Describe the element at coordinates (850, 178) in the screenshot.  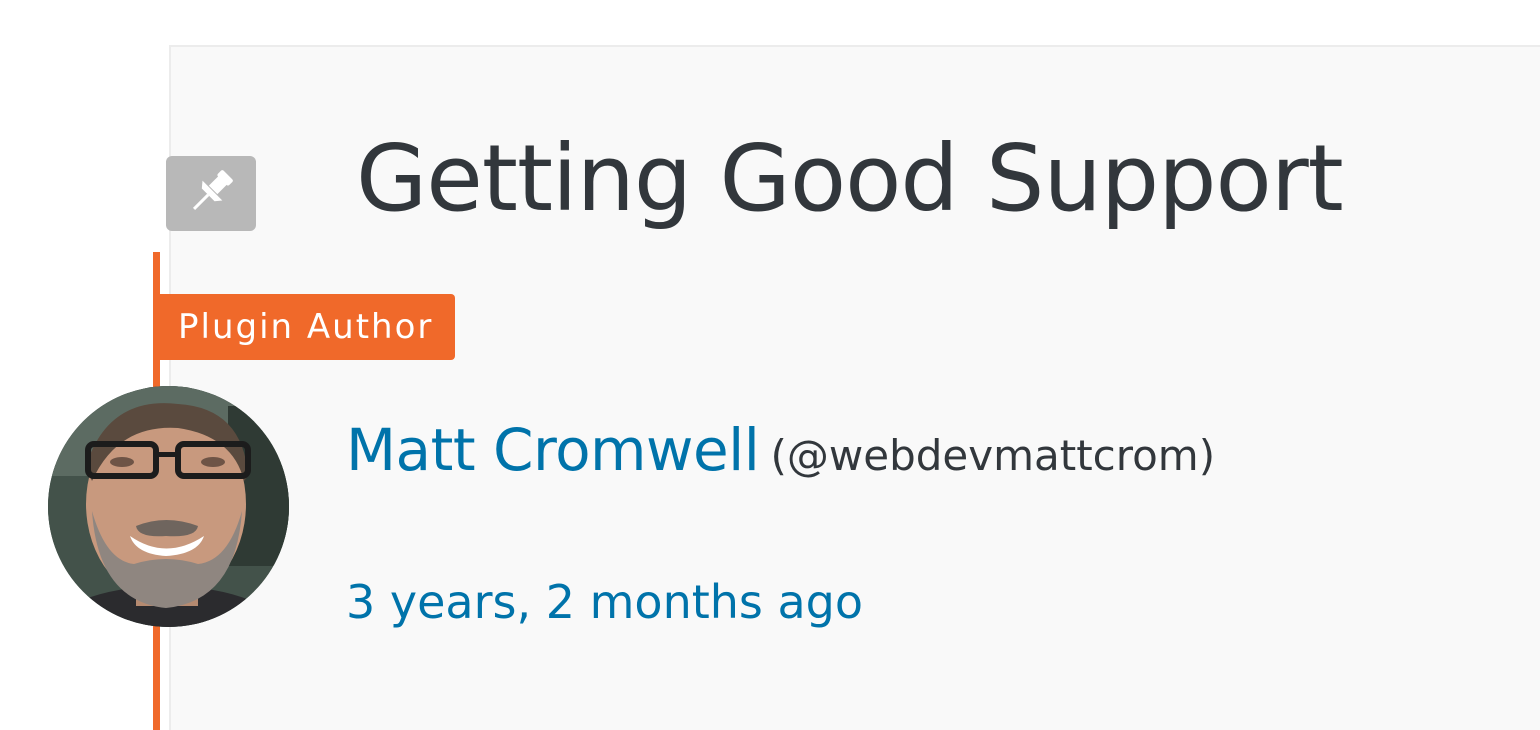
I see `topic-title: Getting Good Support` at that location.